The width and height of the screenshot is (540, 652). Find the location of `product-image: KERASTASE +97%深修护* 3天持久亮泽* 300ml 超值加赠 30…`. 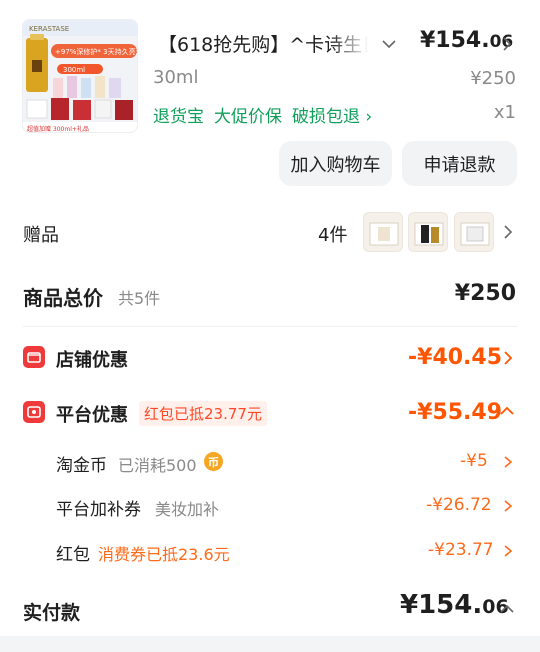

product-image: KERASTASE +97%深修护* 3天持久亮泽* 300ml 超值加赠 30… is located at coordinates (80, 76).